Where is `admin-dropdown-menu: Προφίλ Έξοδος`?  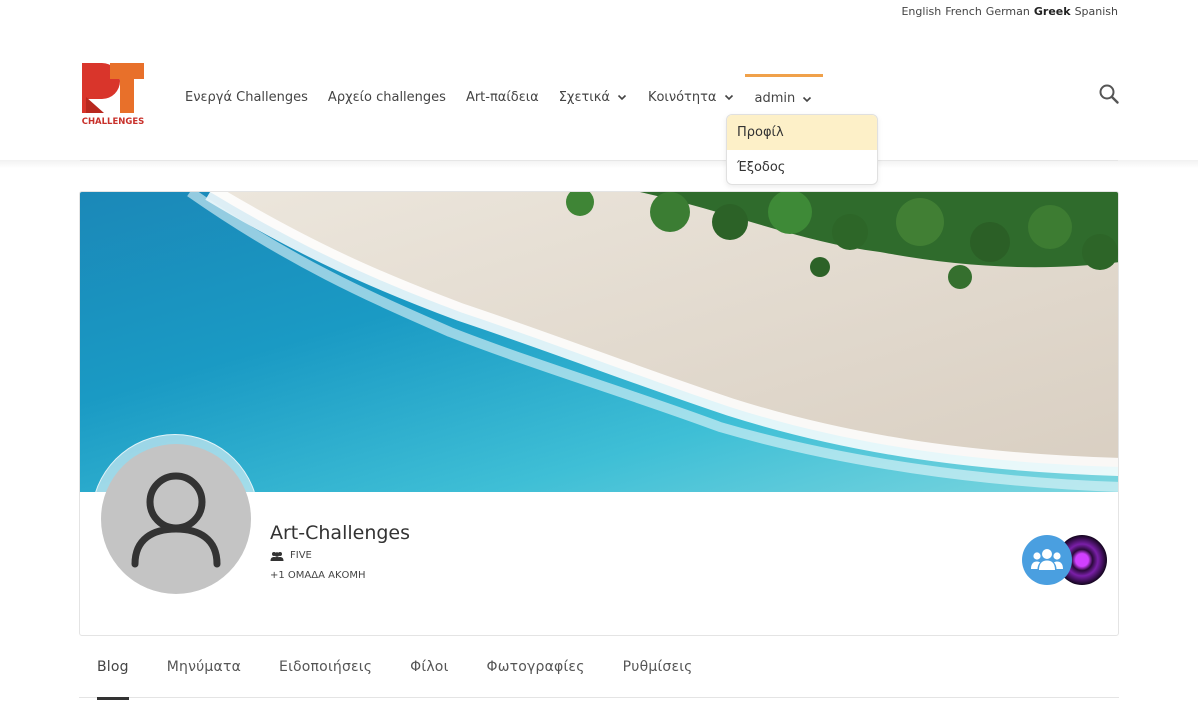
admin-dropdown-menu: Προφίλ Έξοδος is located at coordinates (802, 149).